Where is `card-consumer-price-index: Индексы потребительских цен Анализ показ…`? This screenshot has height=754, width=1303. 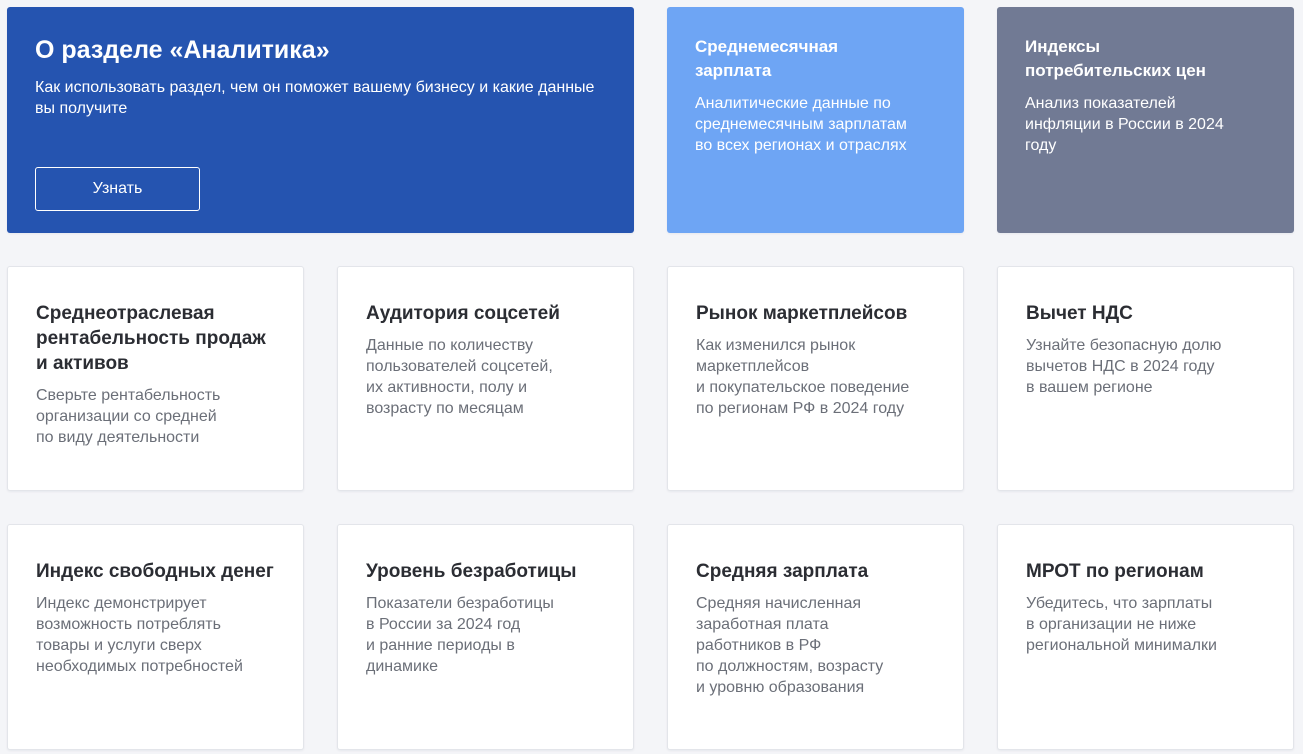
card-consumer-price-index: Индексы потребительских цен Анализ показ… is located at coordinates (1145, 120).